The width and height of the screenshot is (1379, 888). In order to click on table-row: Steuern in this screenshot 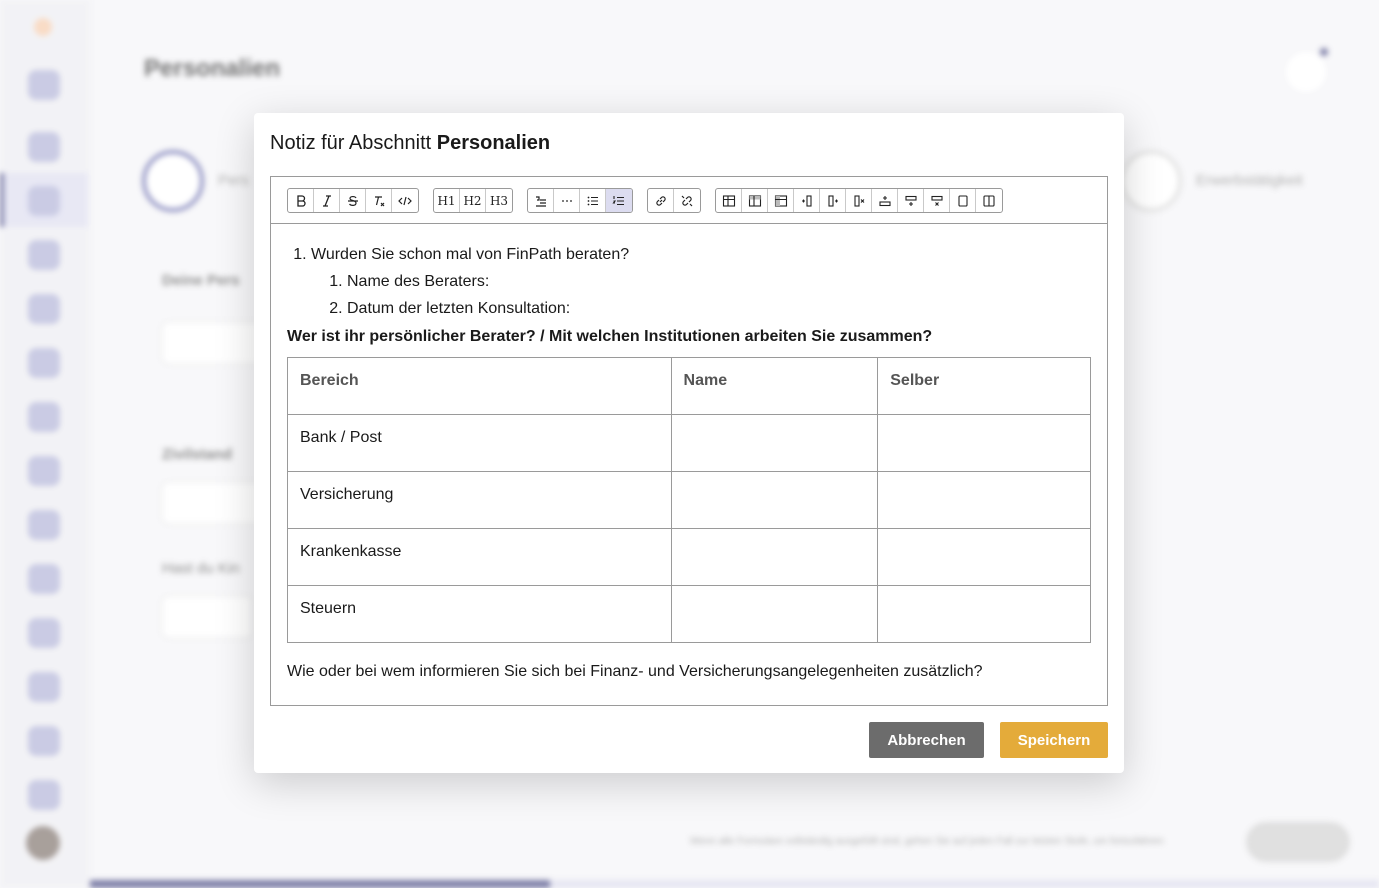, I will do `click(689, 614)`.